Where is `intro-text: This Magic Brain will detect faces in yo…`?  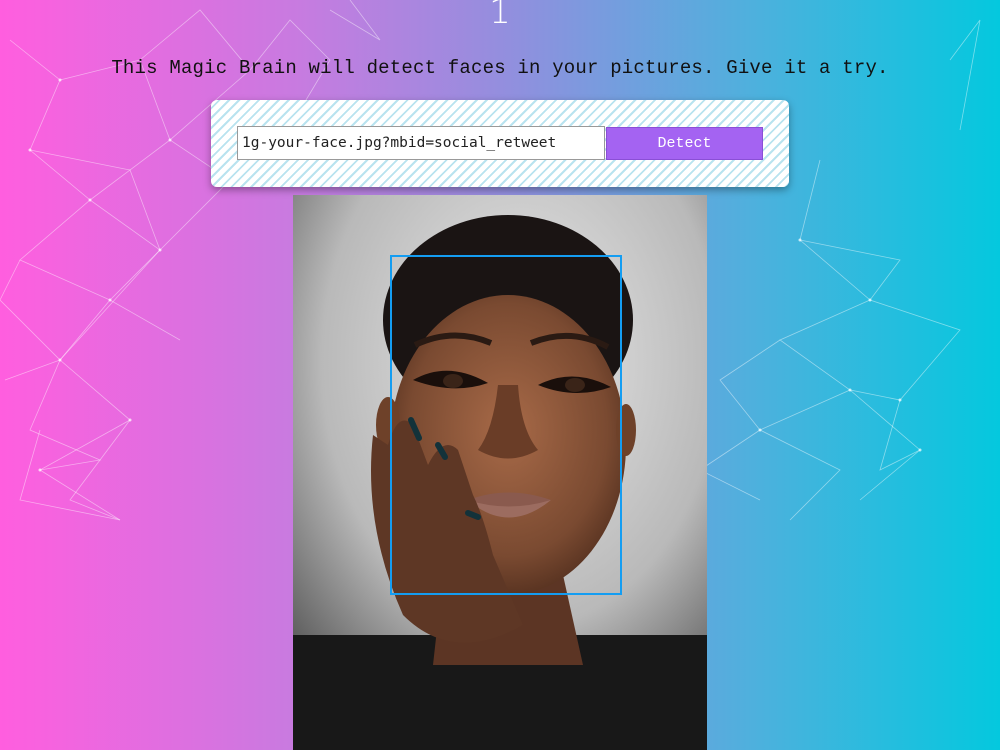
intro-text: This Magic Brain will detect faces in yo… is located at coordinates (500, 68).